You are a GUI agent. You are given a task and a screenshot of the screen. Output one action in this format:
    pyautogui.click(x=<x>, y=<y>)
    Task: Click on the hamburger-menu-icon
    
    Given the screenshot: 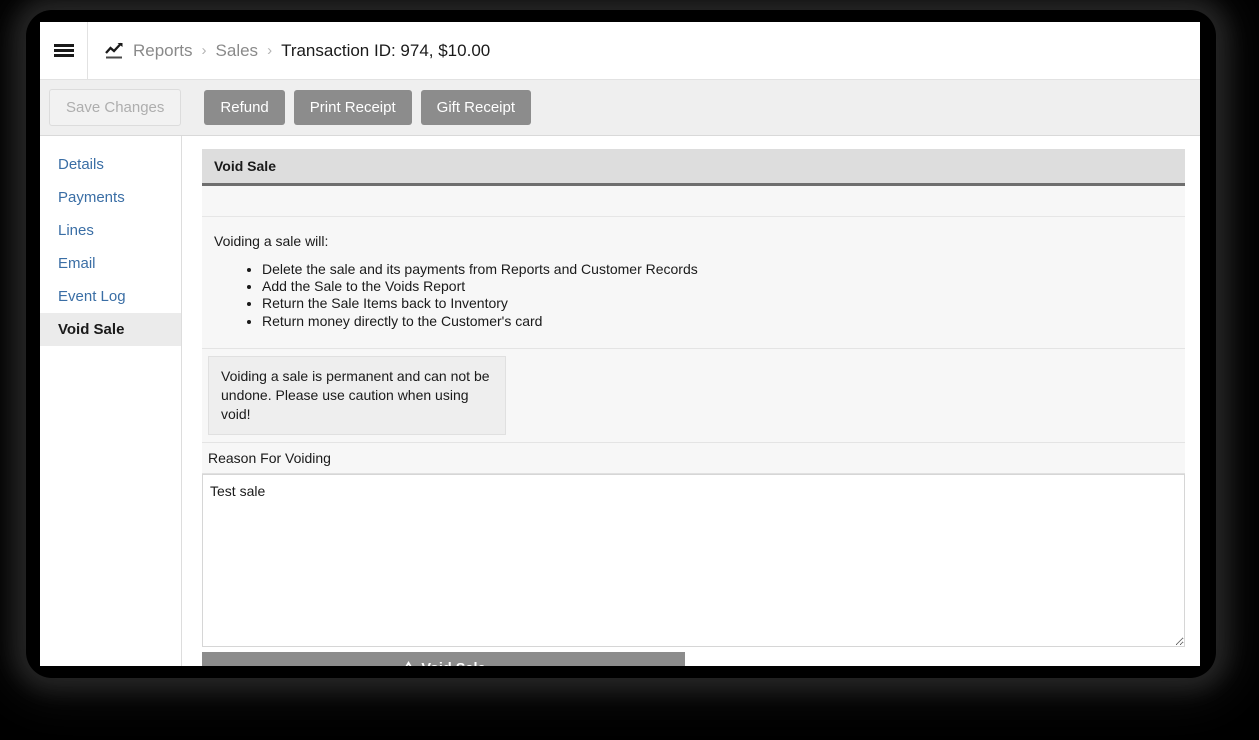 What is the action you would take?
    pyautogui.click(x=64, y=50)
    